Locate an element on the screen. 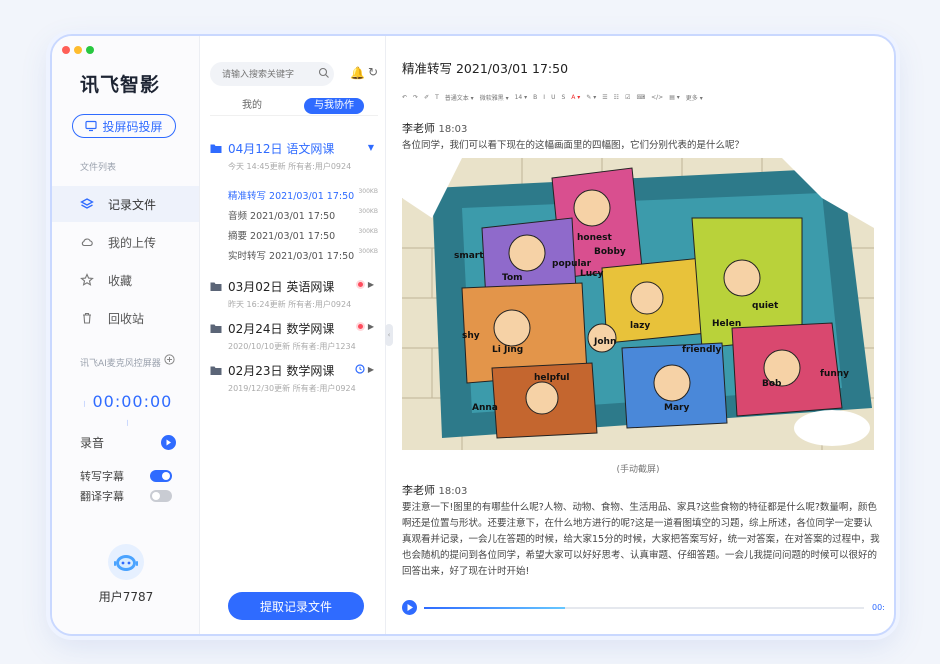  extract-record-button: 提取记录文件 is located at coordinates (296, 606).